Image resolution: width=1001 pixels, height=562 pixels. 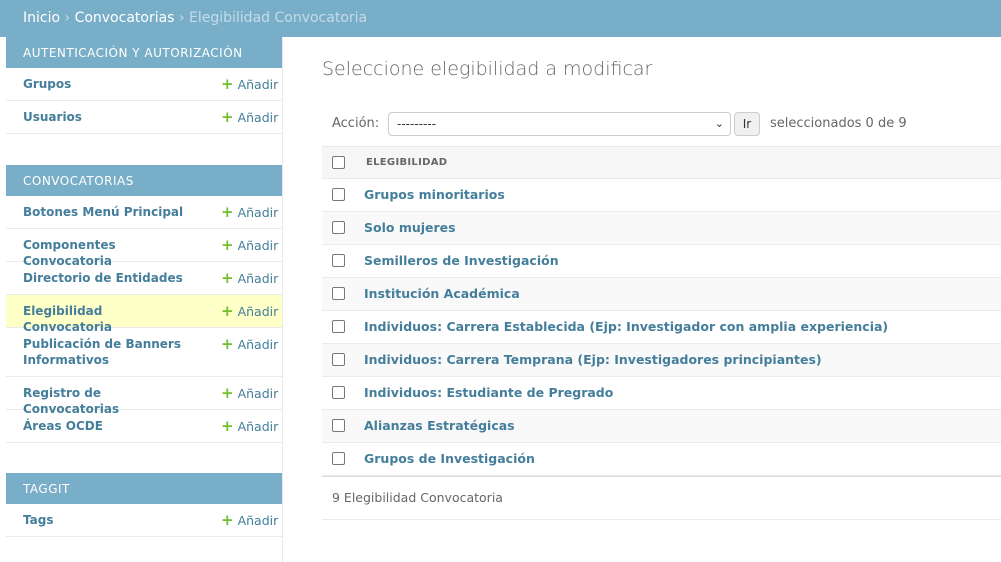 I want to click on table-row: Institución Académica, so click(x=661, y=294).